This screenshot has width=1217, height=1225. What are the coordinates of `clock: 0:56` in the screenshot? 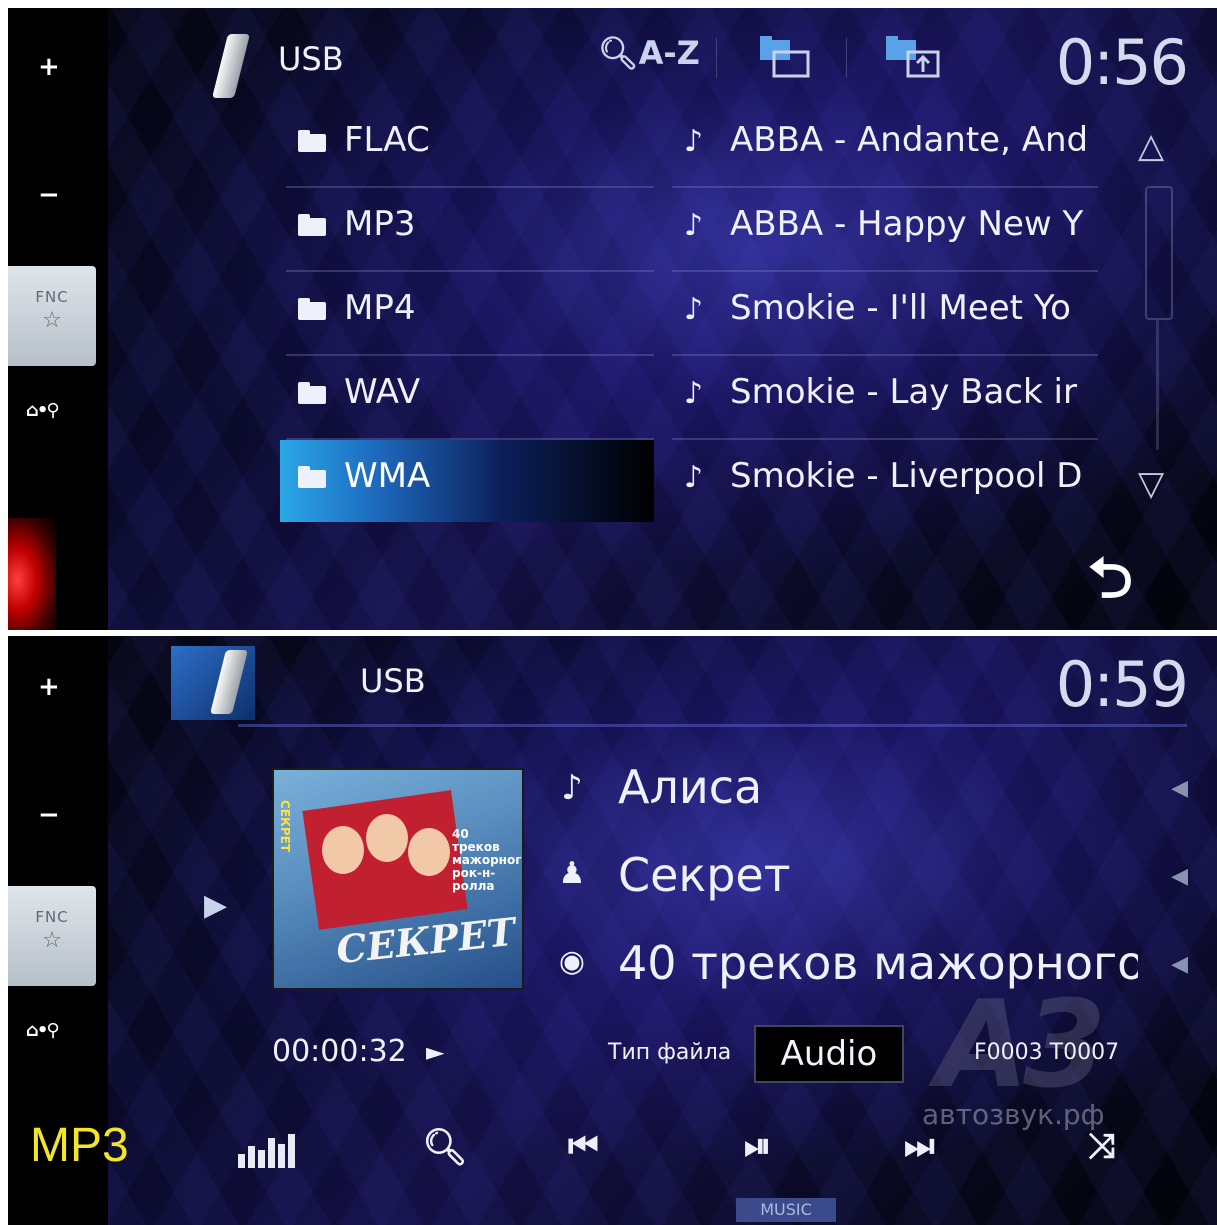 It's located at (1122, 62).